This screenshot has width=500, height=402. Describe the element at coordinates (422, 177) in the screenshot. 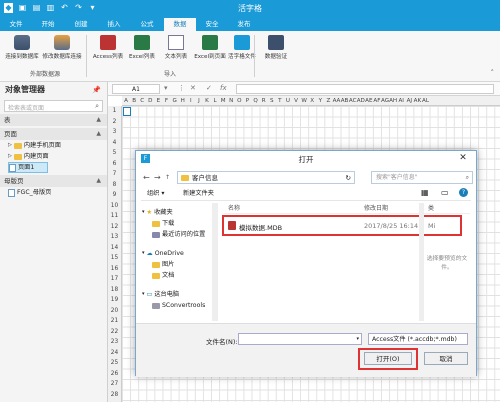

I see `dialog-search-input: 搜索"客户信息" ⌕` at that location.